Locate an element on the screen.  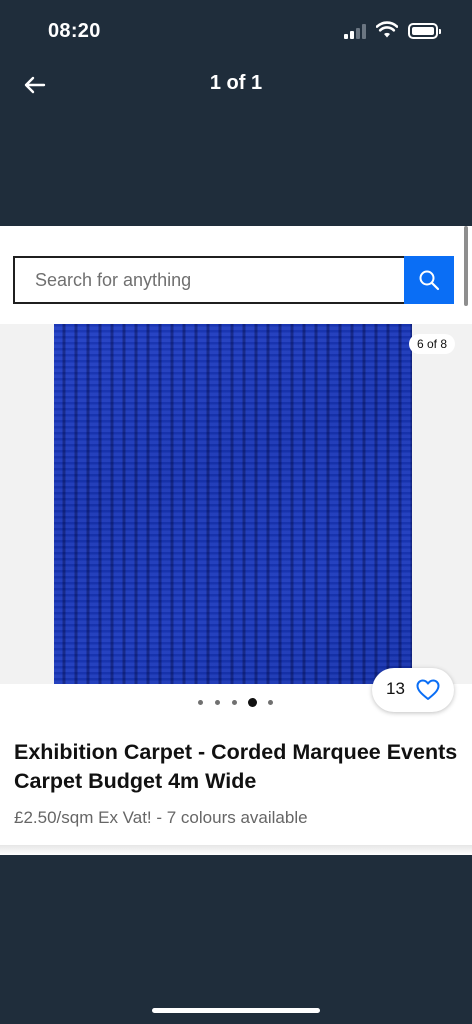
status-bar: 08:20 is located at coordinates (236, 31).